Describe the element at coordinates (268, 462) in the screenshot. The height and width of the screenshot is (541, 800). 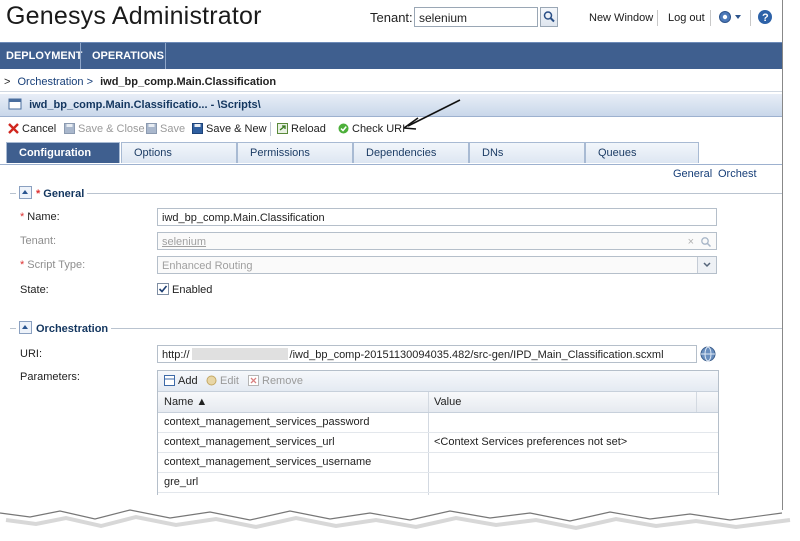
I see `param-name: context_management_services_username` at that location.